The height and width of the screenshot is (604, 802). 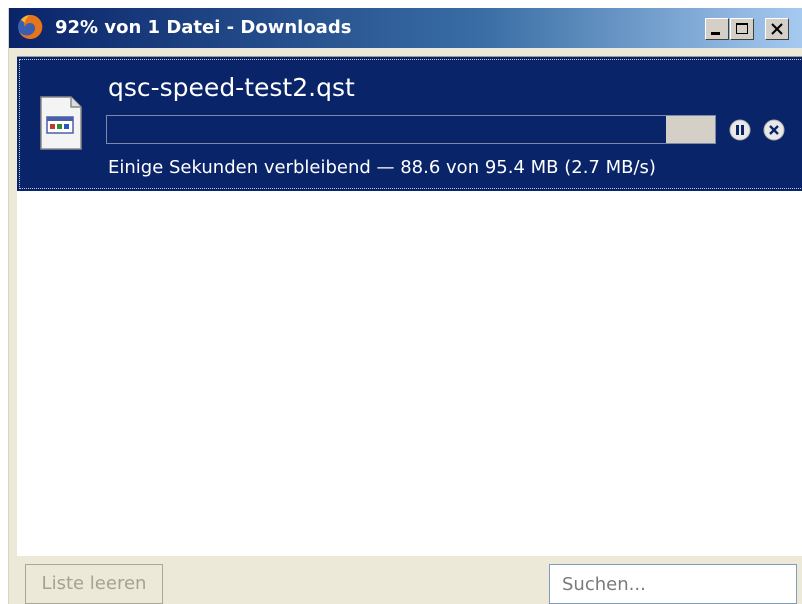 I want to click on file-name: qsc-speed-test2.qst, so click(x=231, y=87).